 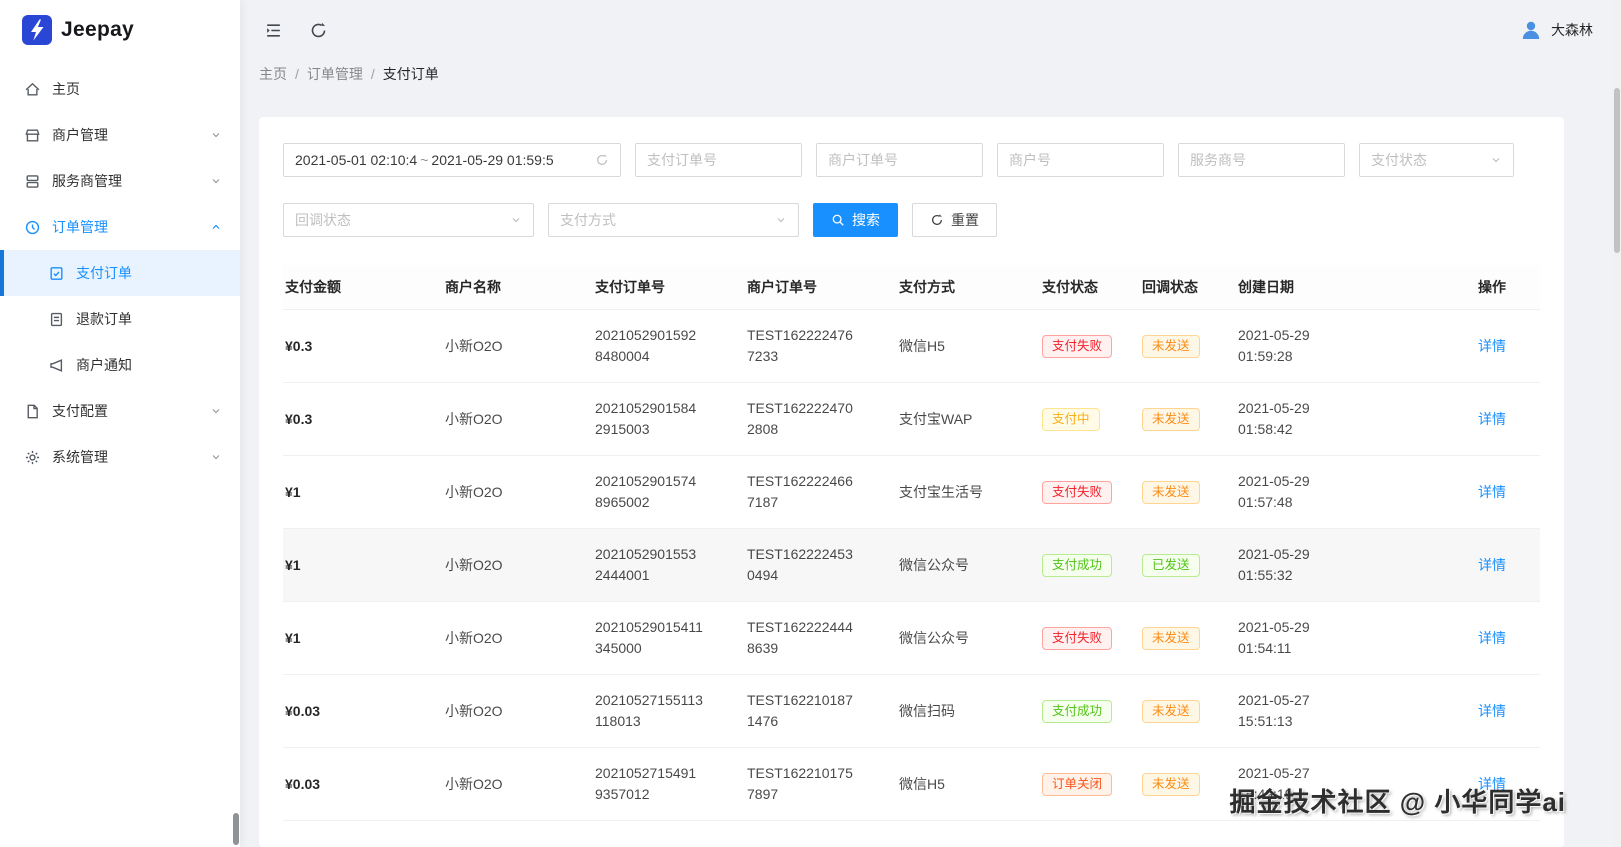 What do you see at coordinates (1346, 492) in the screenshot?
I see `created-cell: 2021-05-29 01:57:48` at bounding box center [1346, 492].